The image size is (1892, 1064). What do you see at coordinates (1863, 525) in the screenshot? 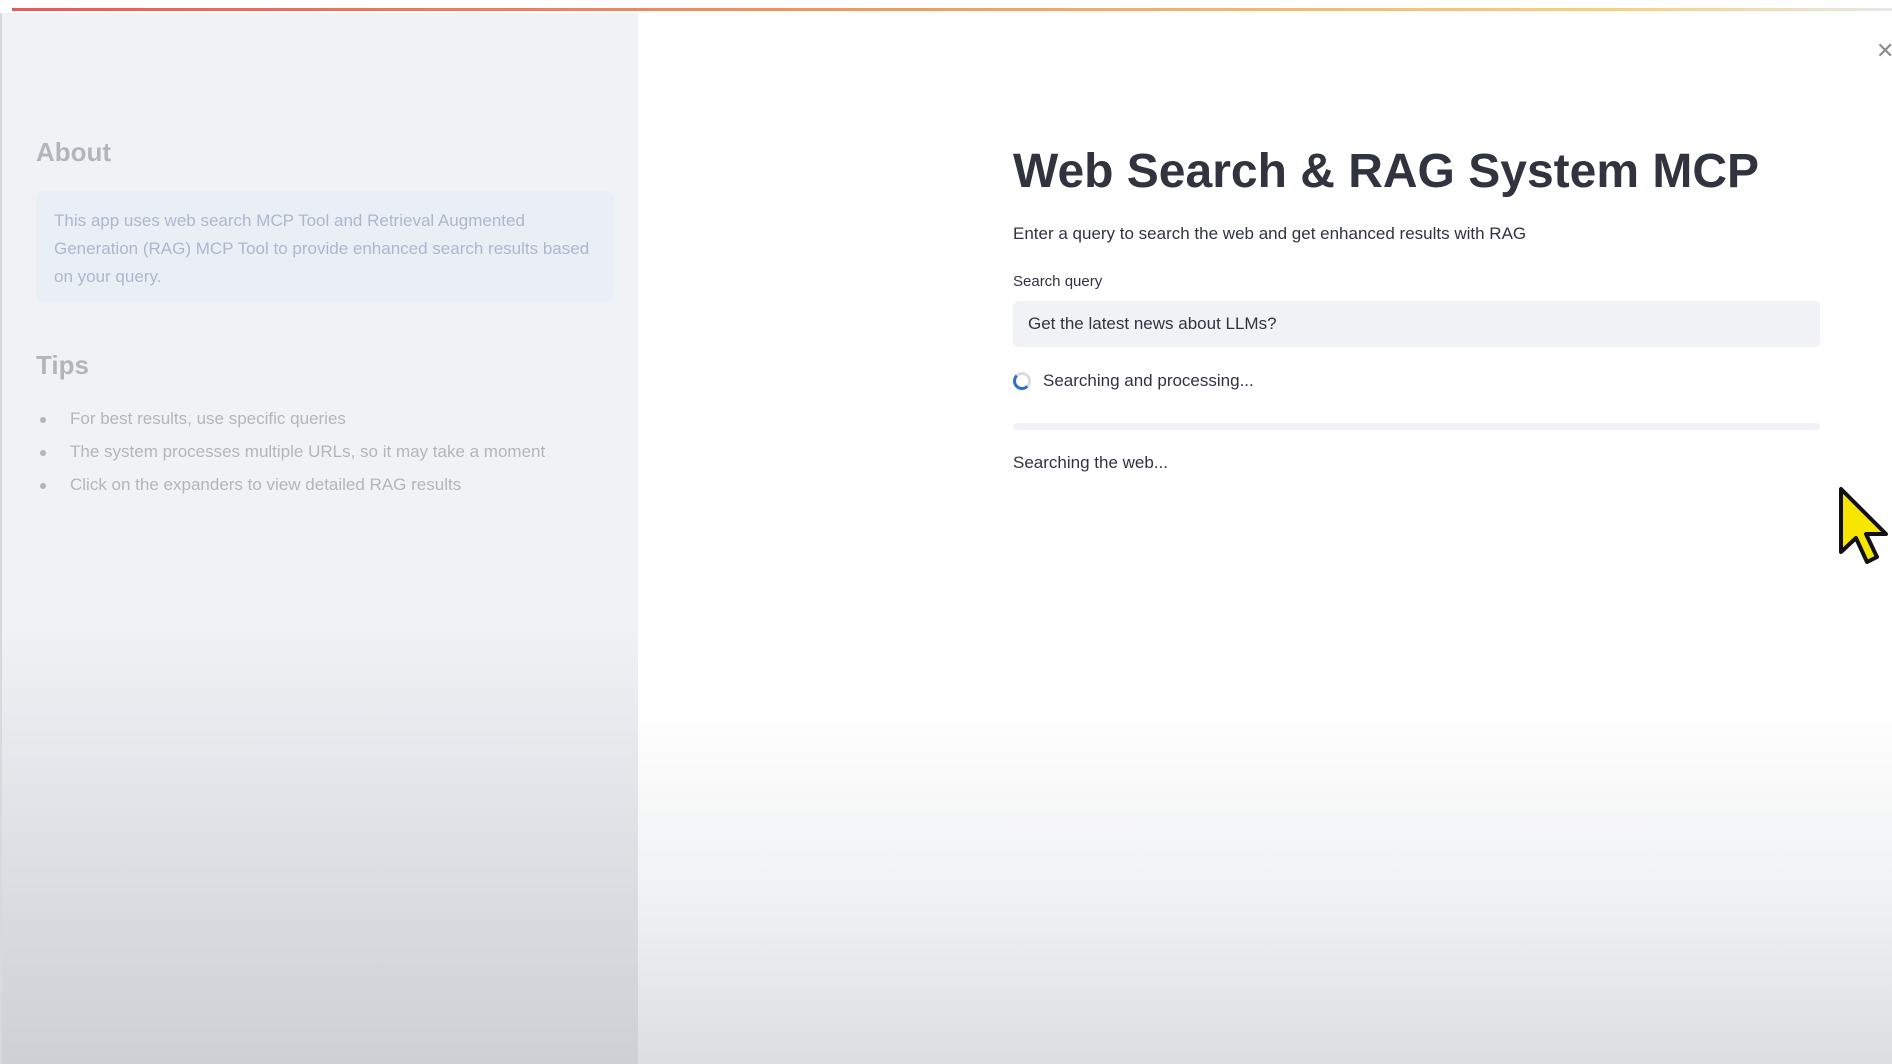
I see `mouse-cursor-icon` at bounding box center [1863, 525].